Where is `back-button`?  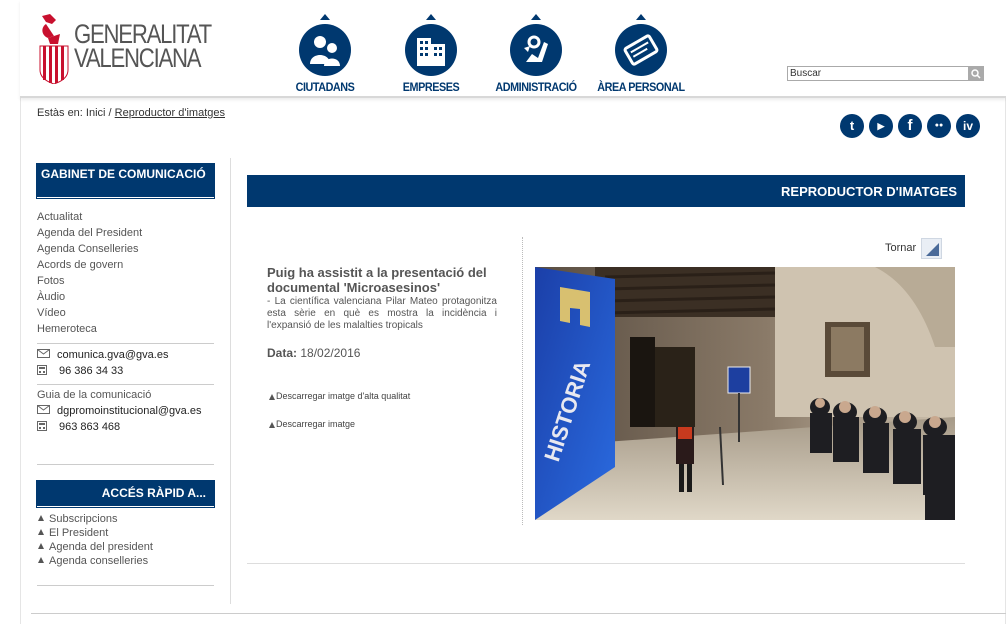 back-button is located at coordinates (931, 248).